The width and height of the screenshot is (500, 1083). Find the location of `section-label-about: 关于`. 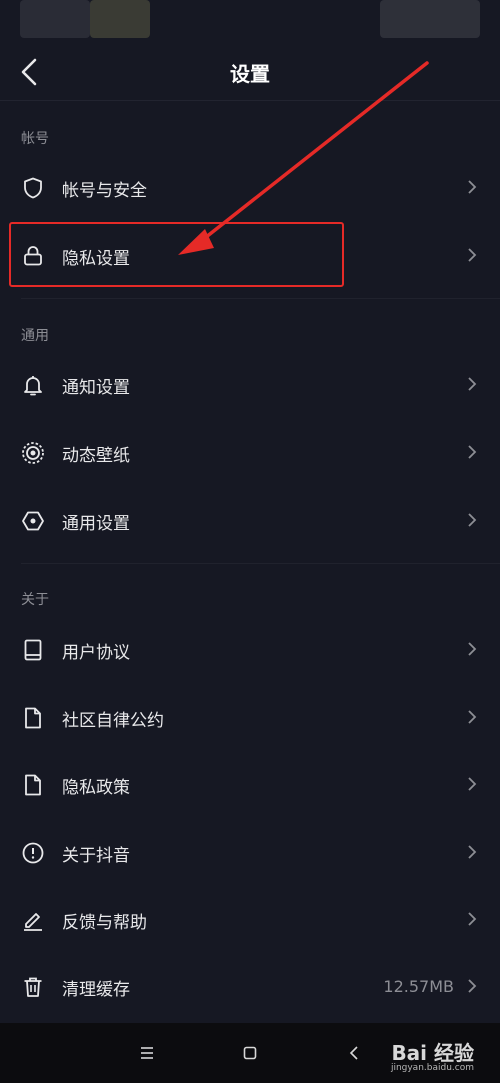

section-label-about: 关于 is located at coordinates (35, 600).